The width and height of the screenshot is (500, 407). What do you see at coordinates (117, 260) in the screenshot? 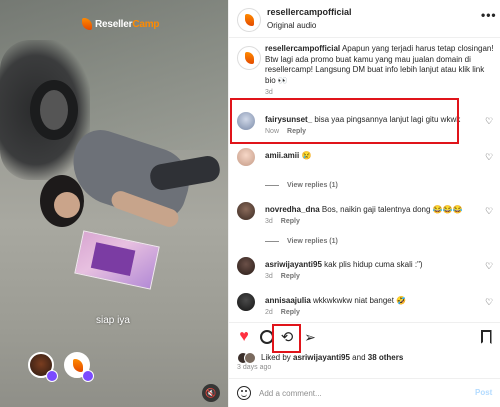
I see `flyer-image` at bounding box center [117, 260].